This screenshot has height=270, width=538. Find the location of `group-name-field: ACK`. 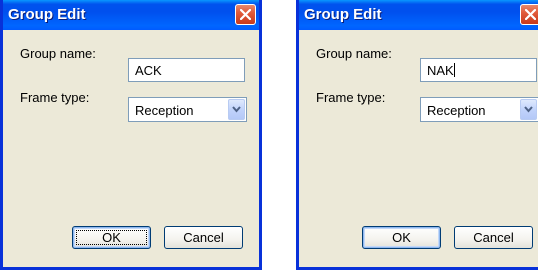

group-name-field: ACK is located at coordinates (186, 70).